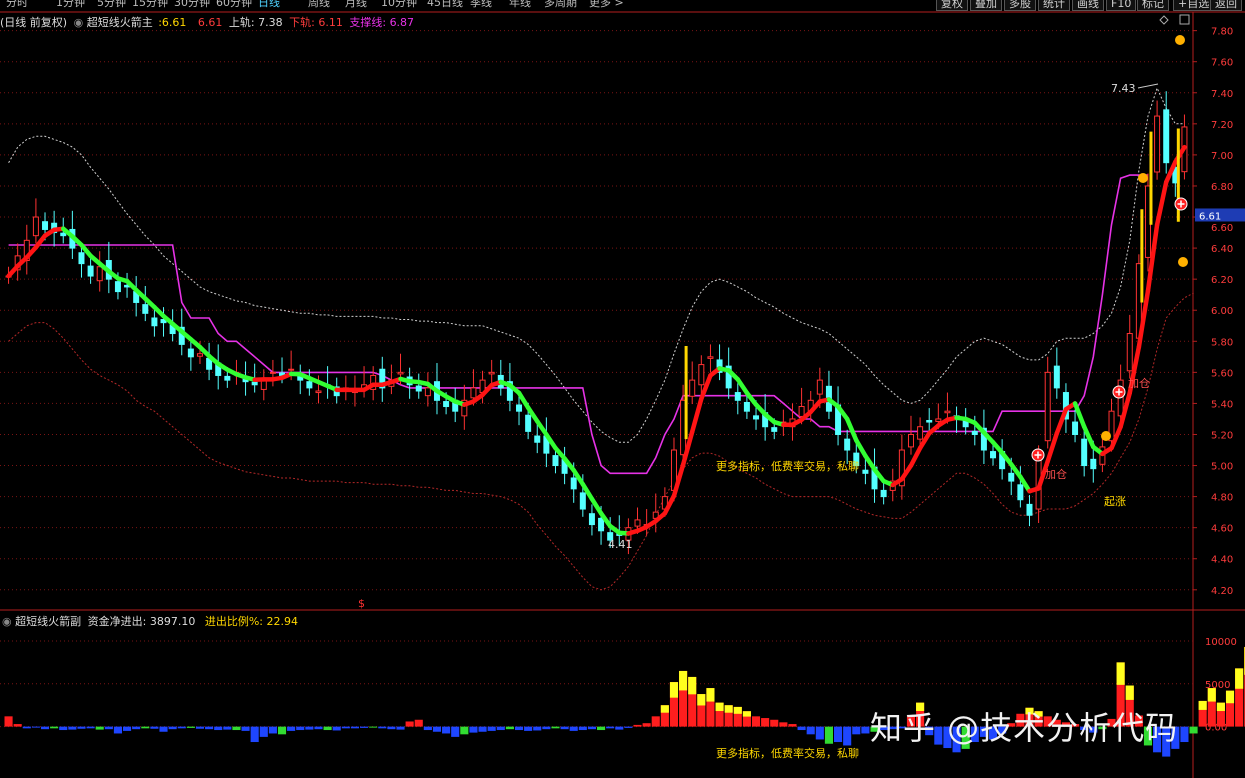  Describe the element at coordinates (79, 22) in the screenshot. I see `settings-toggle-icon: ◉` at that location.